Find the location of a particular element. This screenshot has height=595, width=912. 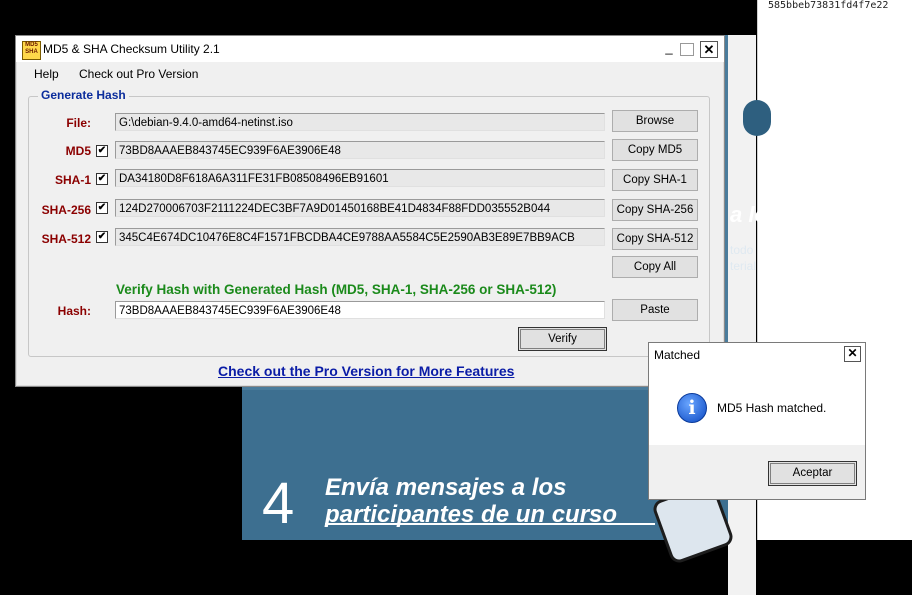

generate-hash-group-label: Generate Hash is located at coordinates (83, 95).